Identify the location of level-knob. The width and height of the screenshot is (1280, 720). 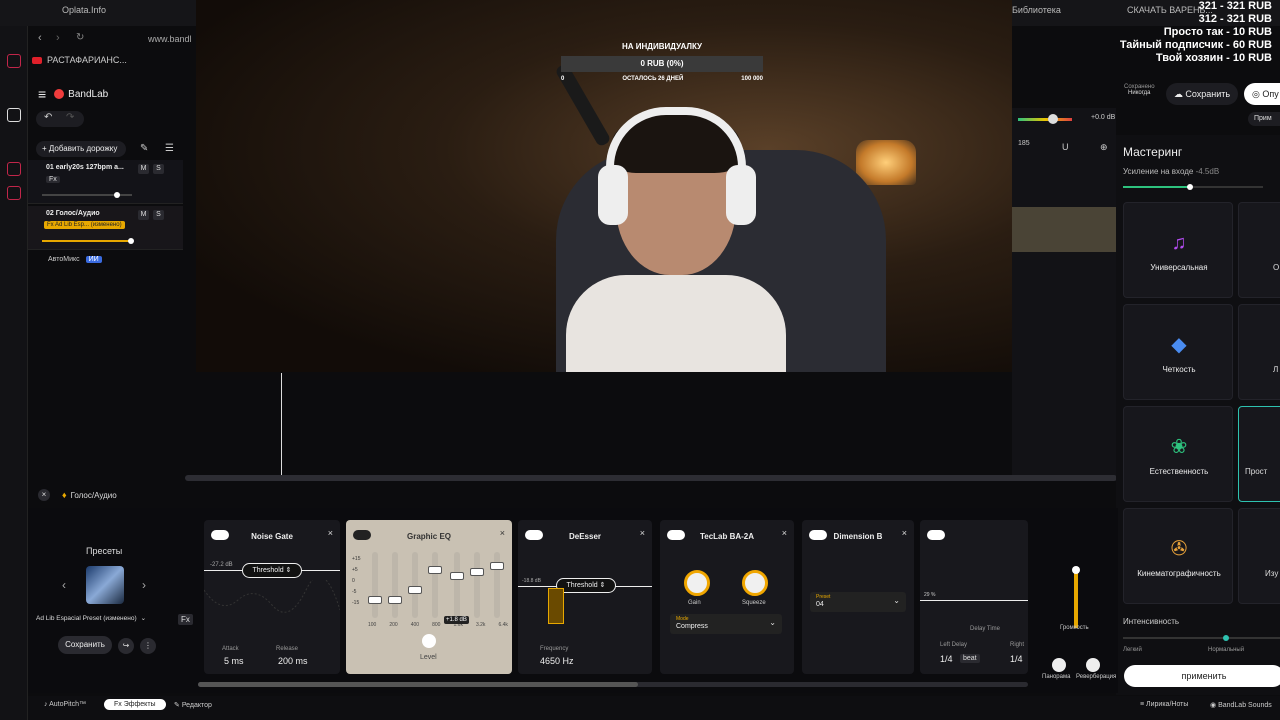
(1053, 119).